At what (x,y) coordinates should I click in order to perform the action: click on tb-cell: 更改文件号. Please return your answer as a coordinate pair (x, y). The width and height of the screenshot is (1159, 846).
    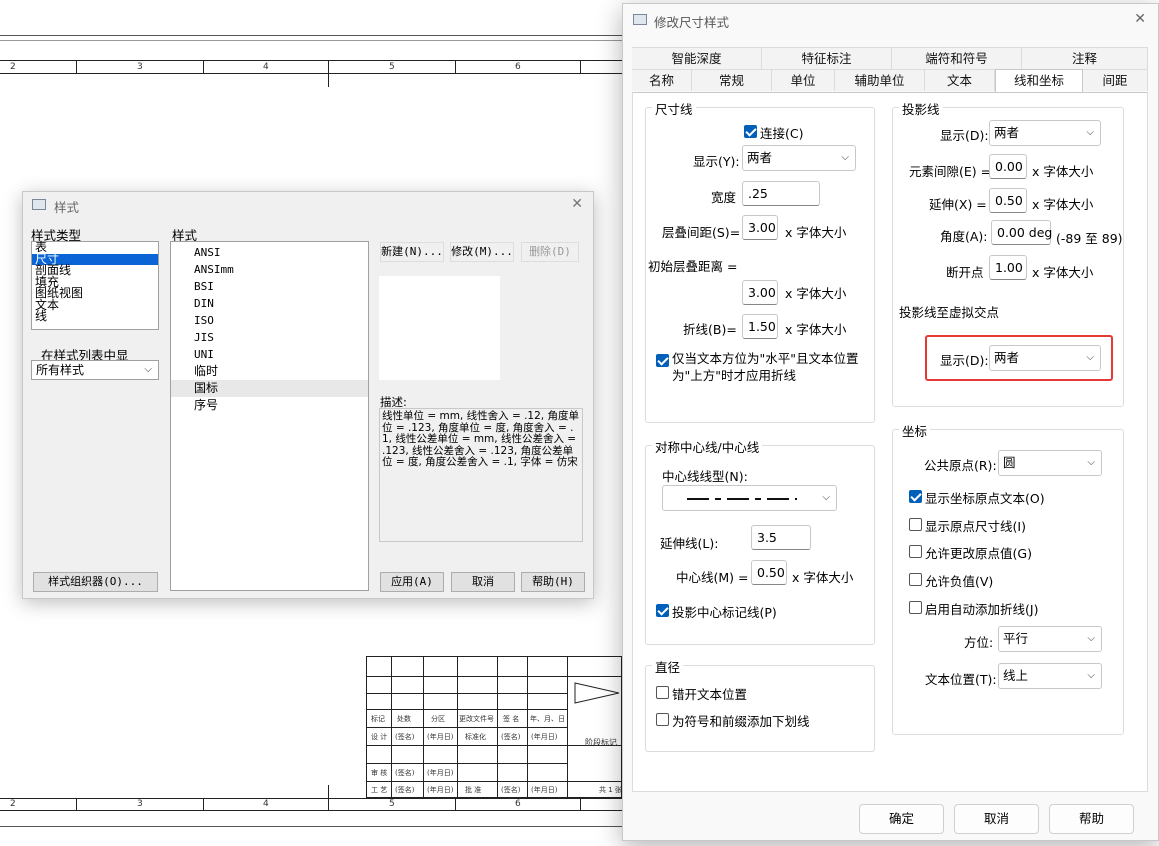
    Looking at the image, I should click on (476, 719).